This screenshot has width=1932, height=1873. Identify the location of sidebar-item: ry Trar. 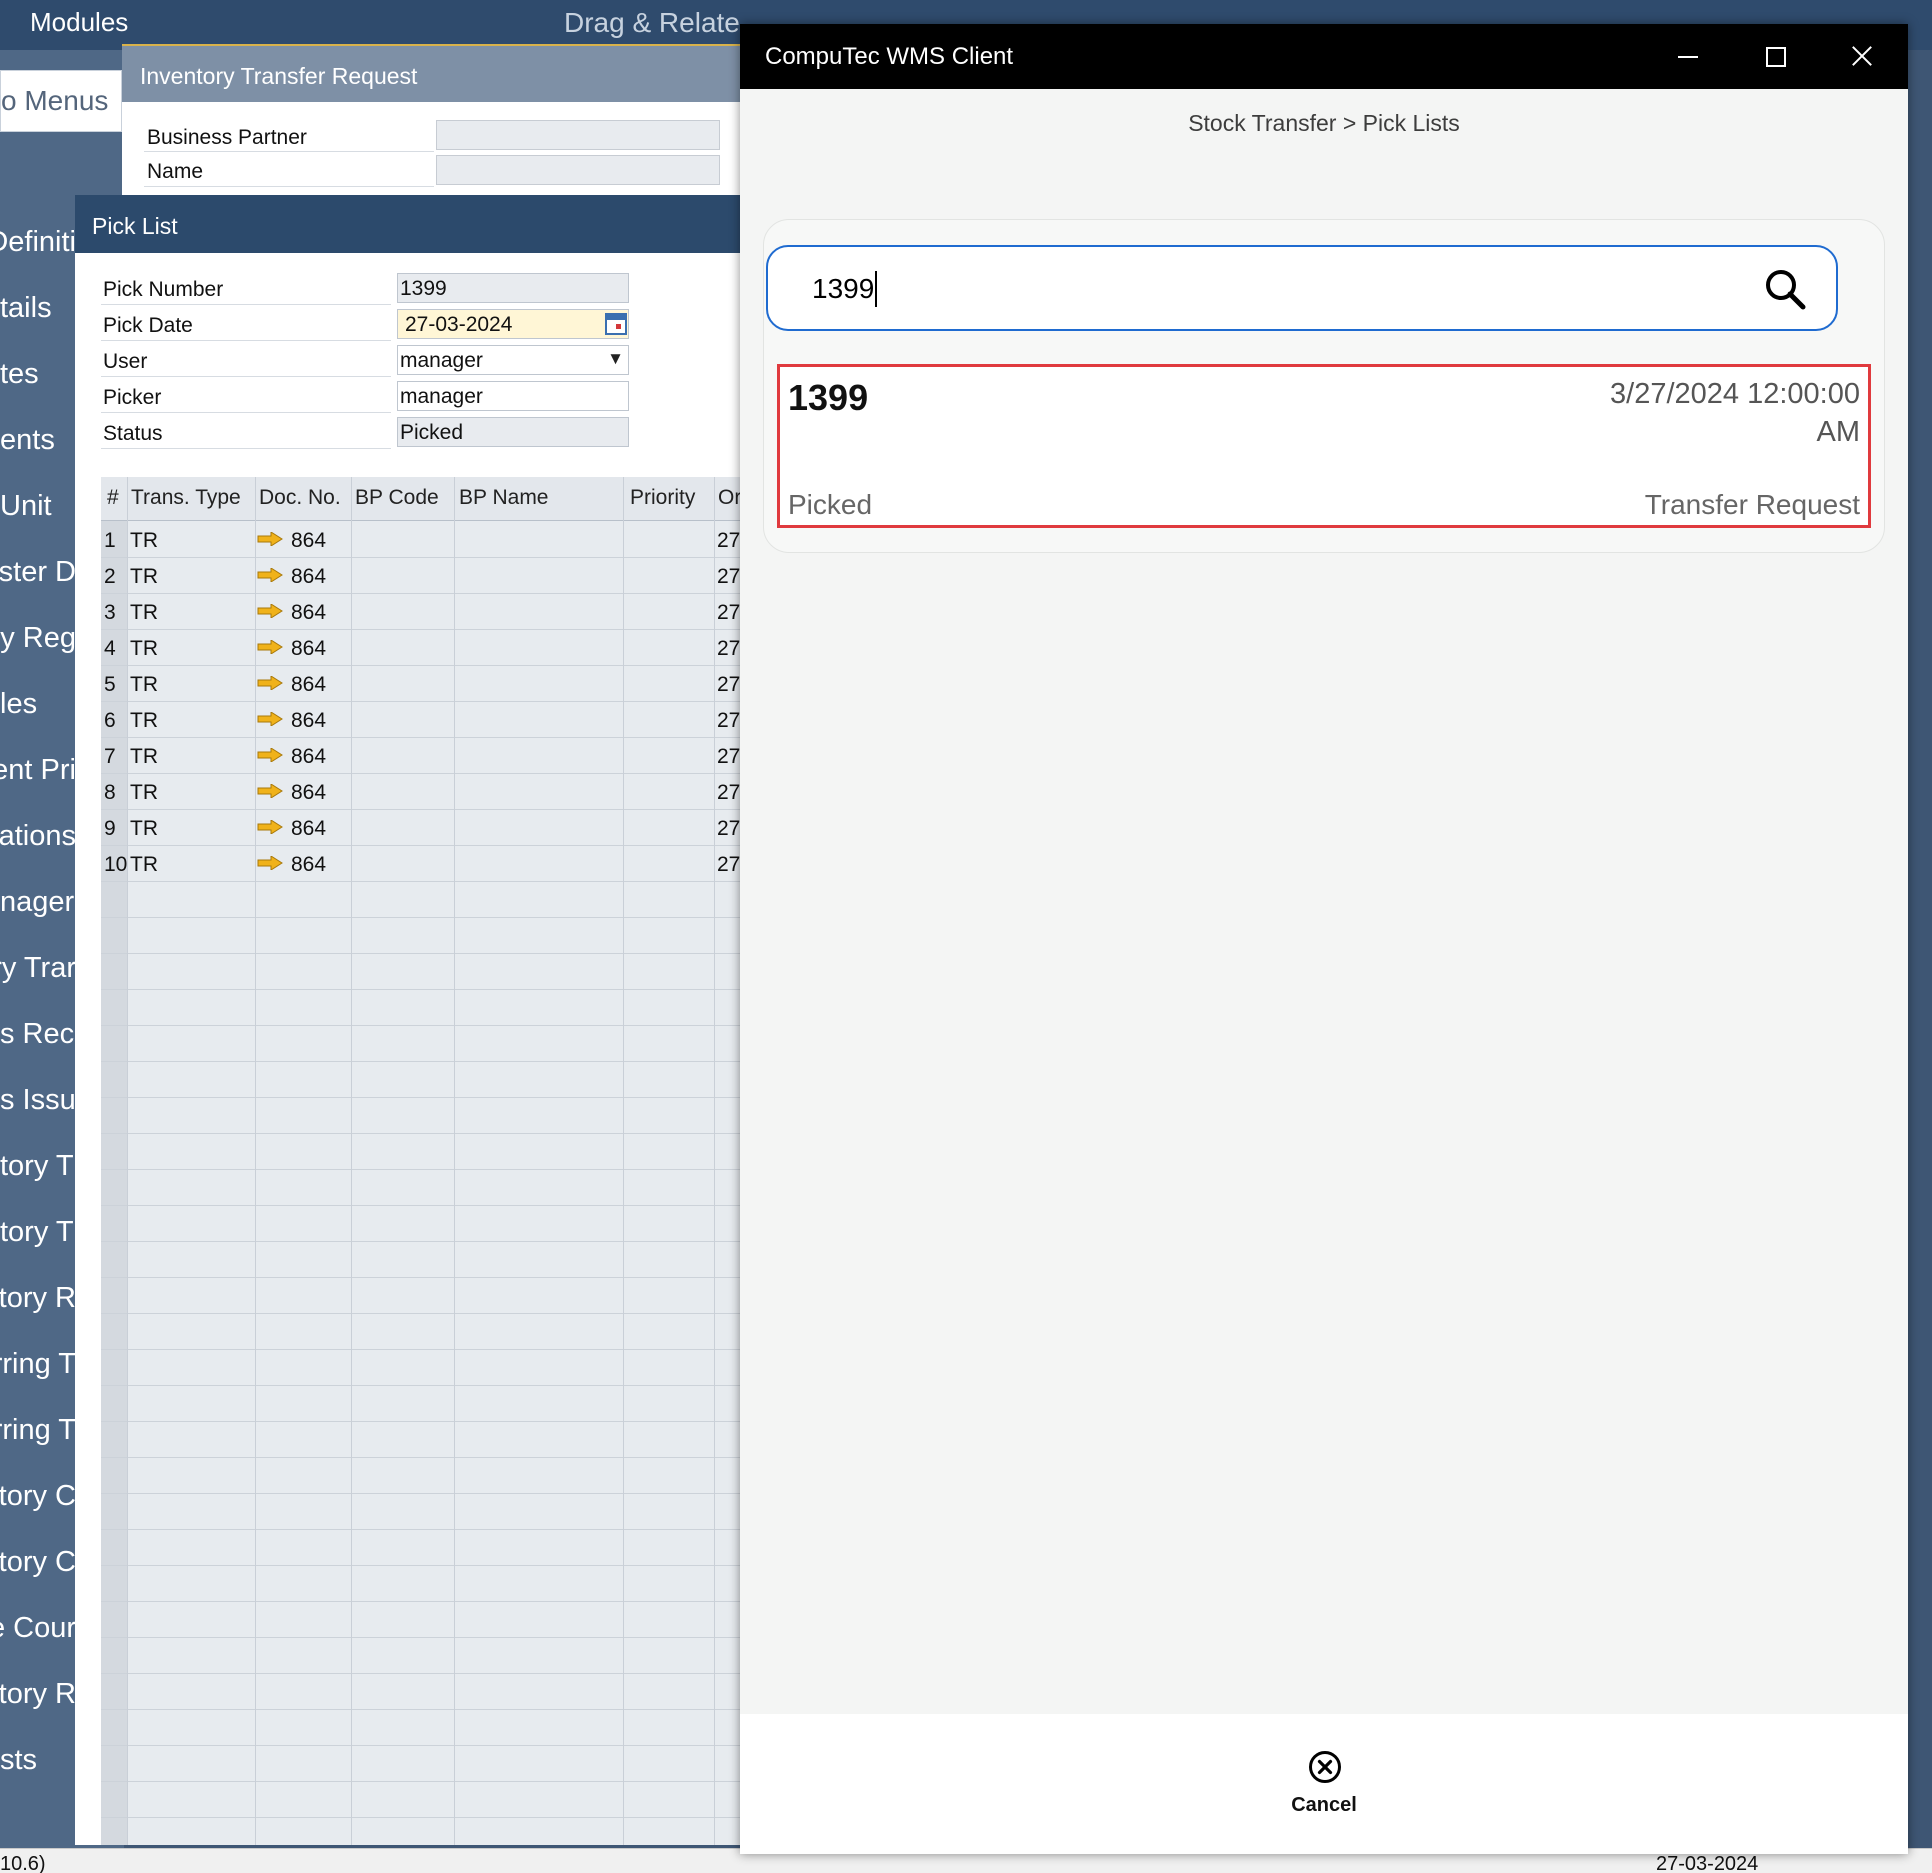
(38, 972).